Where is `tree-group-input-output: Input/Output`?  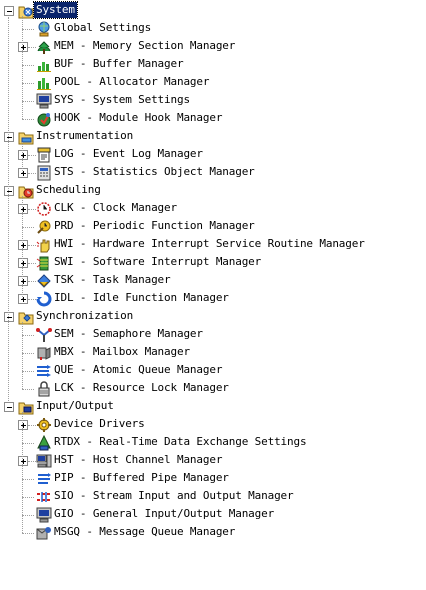 tree-group-input-output: Input/Output is located at coordinates (213, 407).